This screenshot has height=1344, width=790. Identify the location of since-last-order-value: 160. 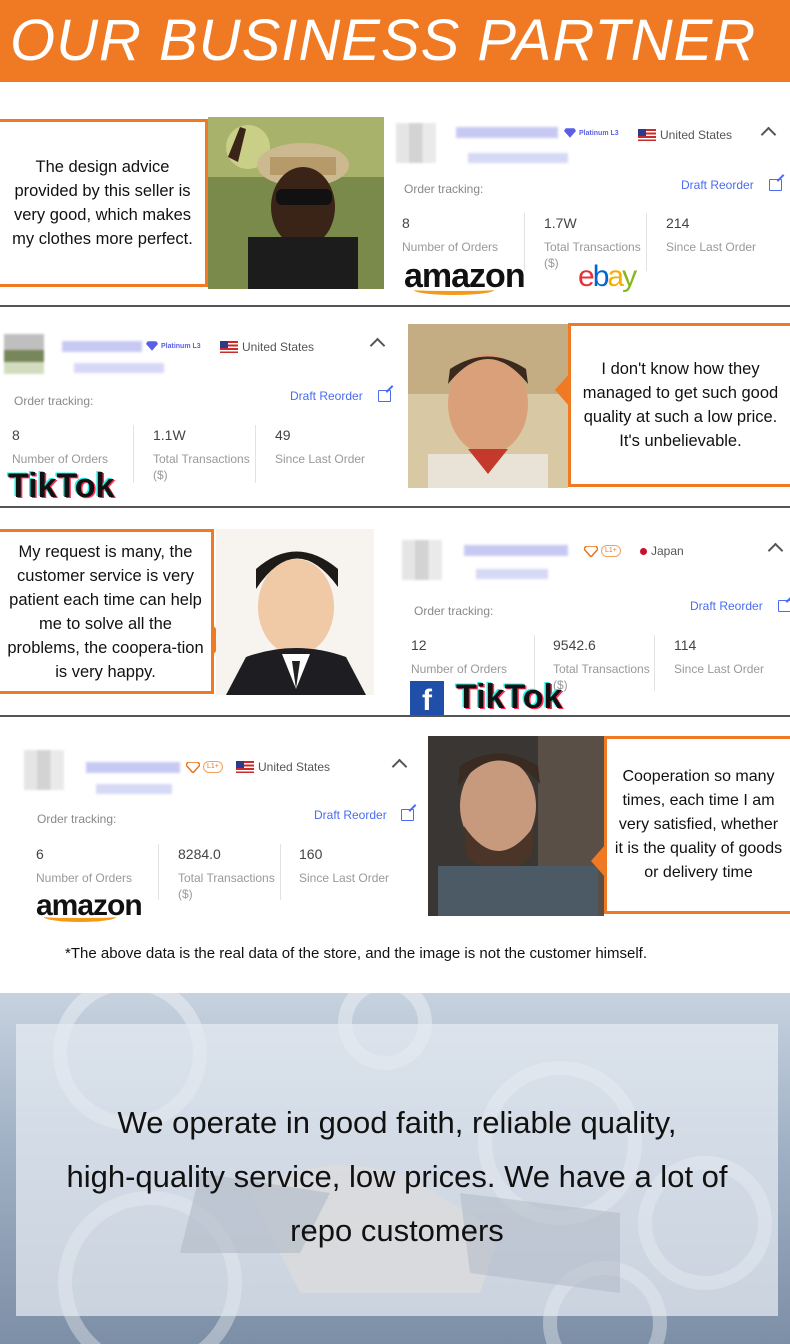
(311, 854).